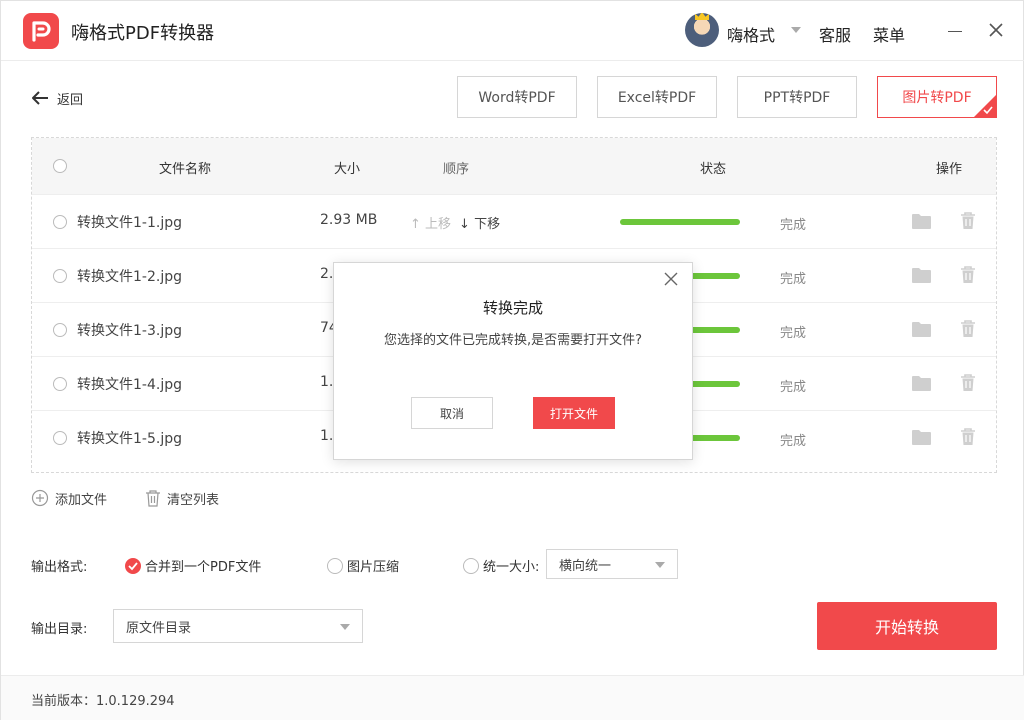  Describe the element at coordinates (327, 274) in the screenshot. I see `file-size: 2.` at that location.